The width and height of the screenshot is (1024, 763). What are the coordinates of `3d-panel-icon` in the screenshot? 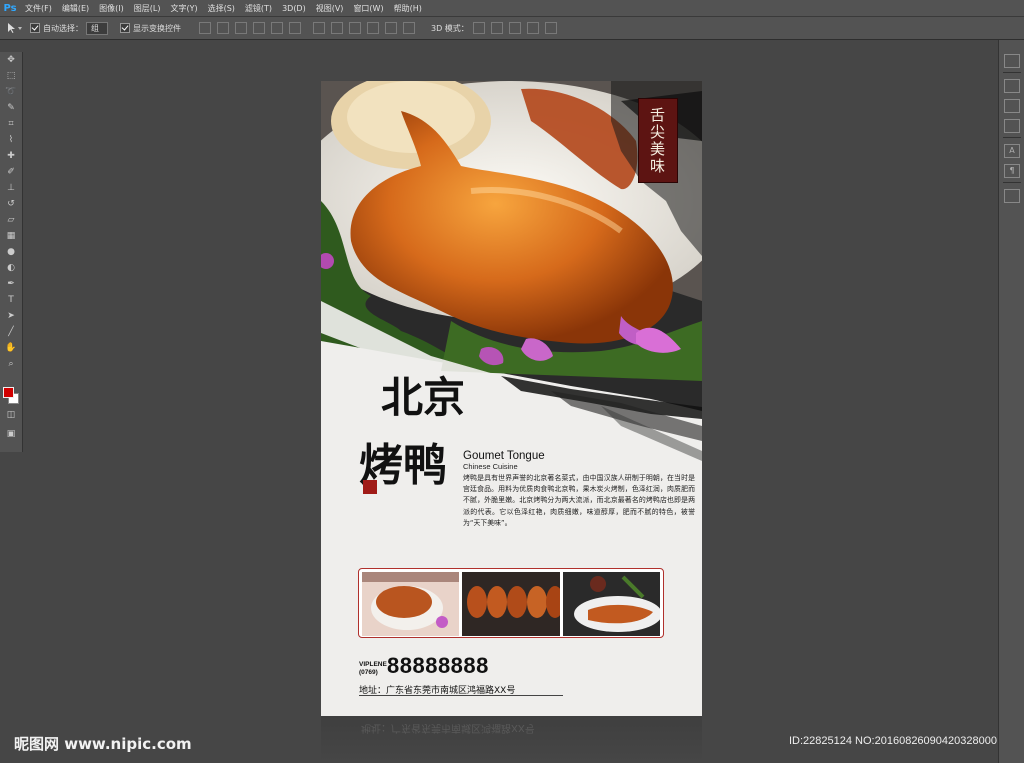 It's located at (1012, 196).